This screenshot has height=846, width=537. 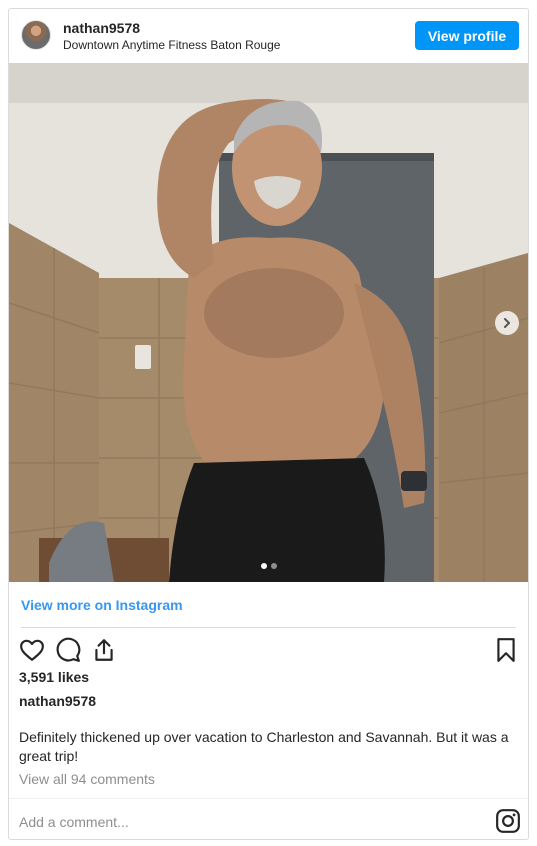 I want to click on slide-indicator, so click(x=269, y=566).